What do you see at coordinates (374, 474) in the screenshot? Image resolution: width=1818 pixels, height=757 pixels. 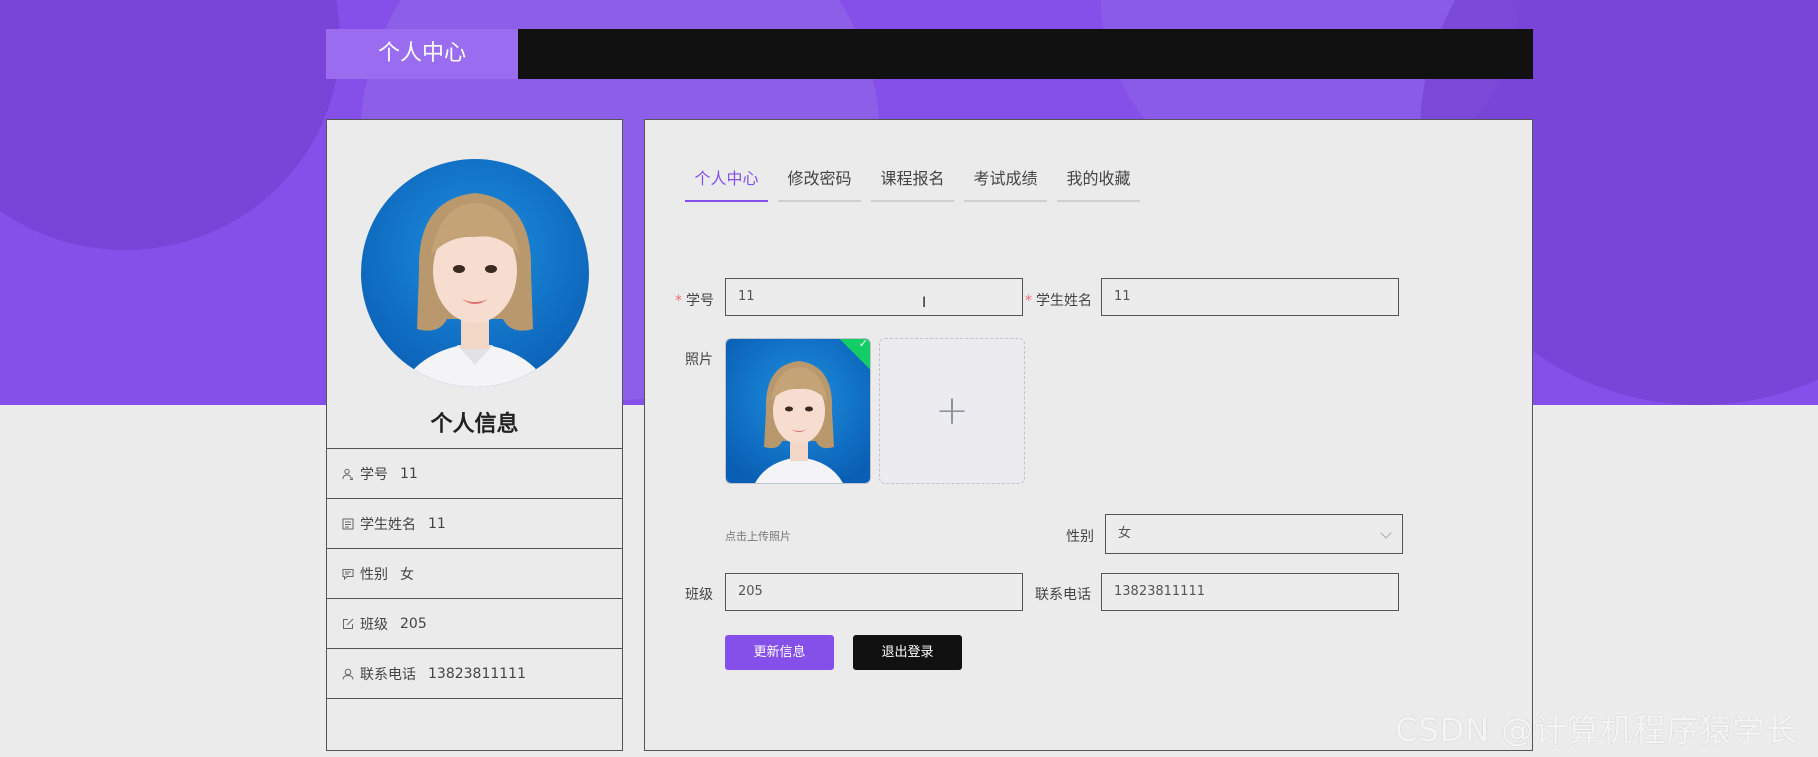 I see `profile-item-label: 学号` at bounding box center [374, 474].